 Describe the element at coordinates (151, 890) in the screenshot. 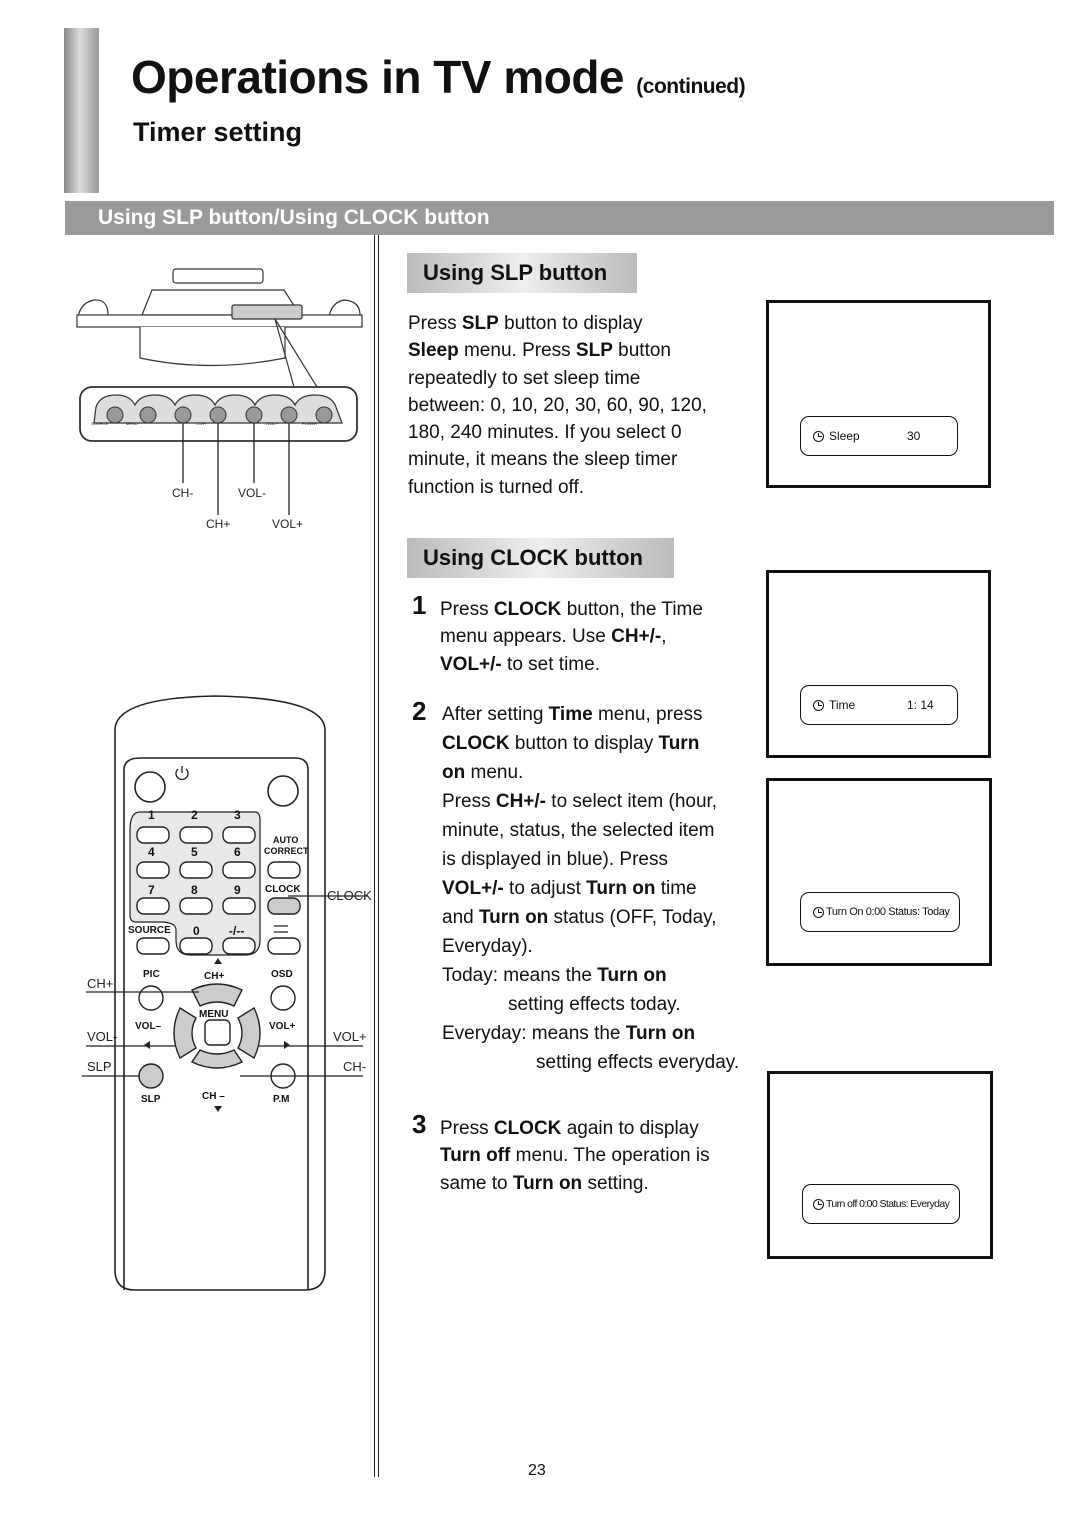

I see `key-label-7: 7` at that location.